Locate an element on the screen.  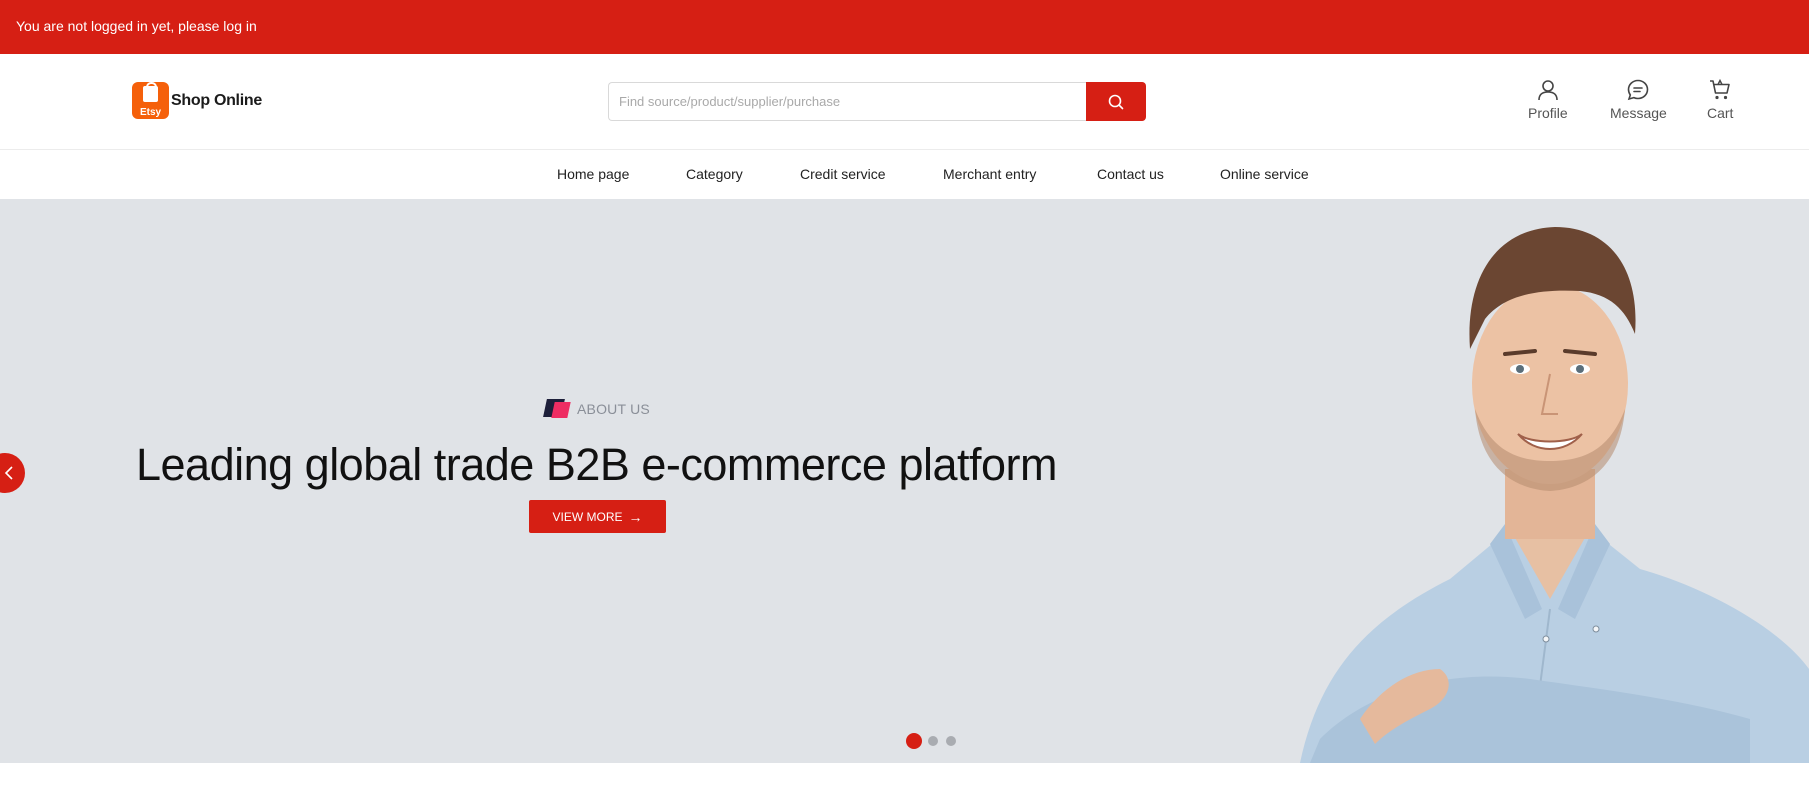
nav-item-home: Home page is located at coordinates (593, 174).